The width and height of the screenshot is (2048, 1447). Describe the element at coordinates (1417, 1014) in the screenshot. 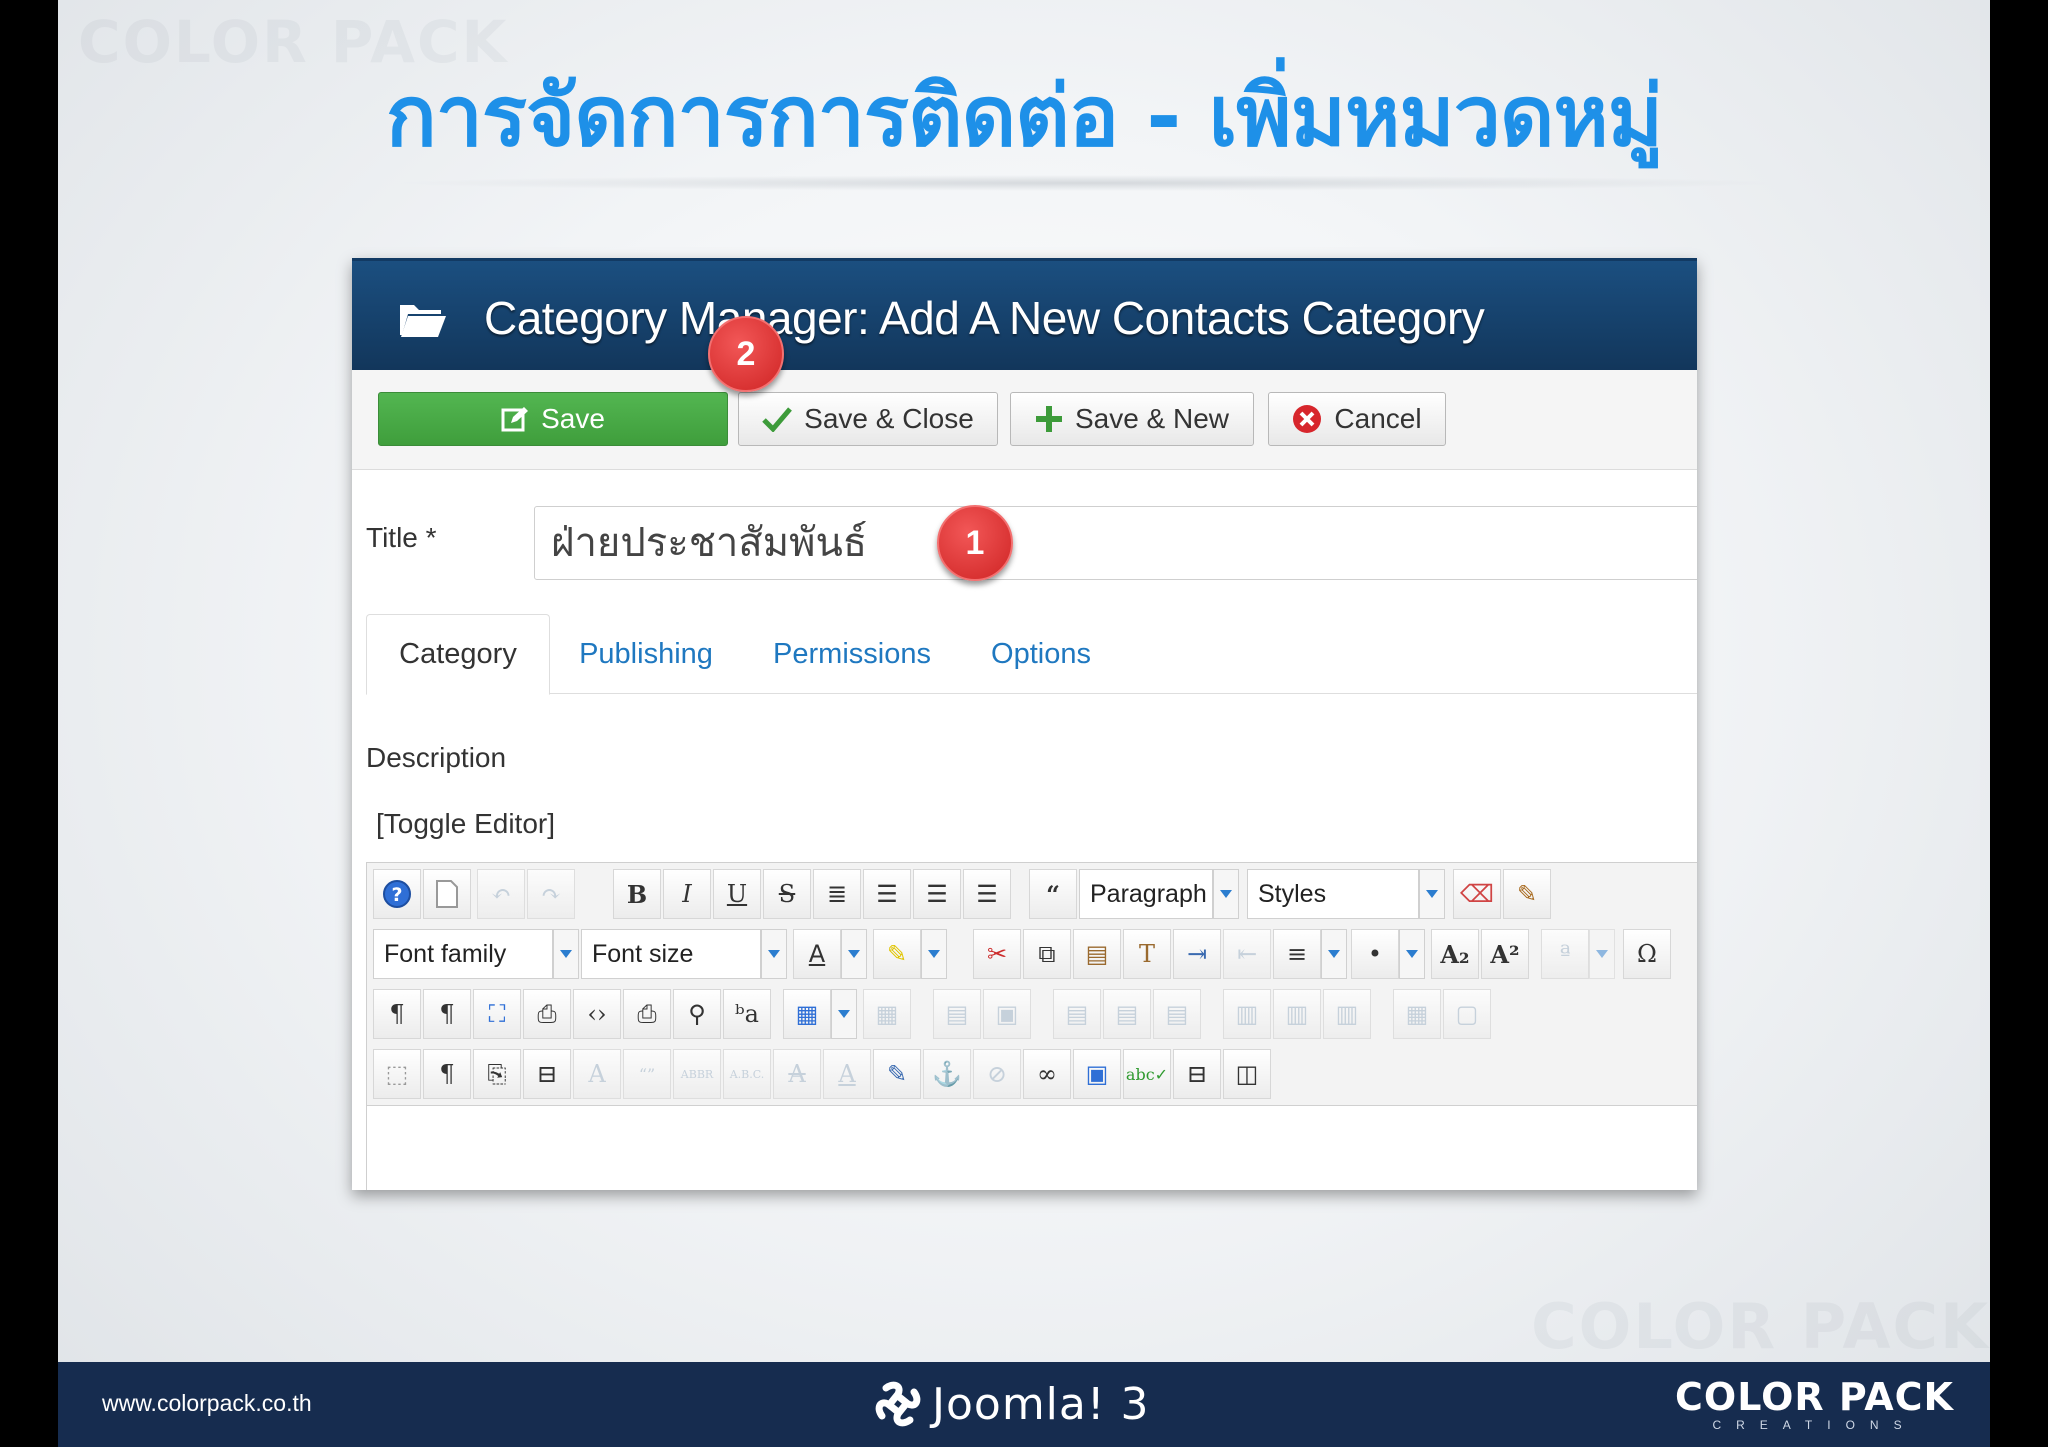

I see `split-cells-icon: ▦` at that location.